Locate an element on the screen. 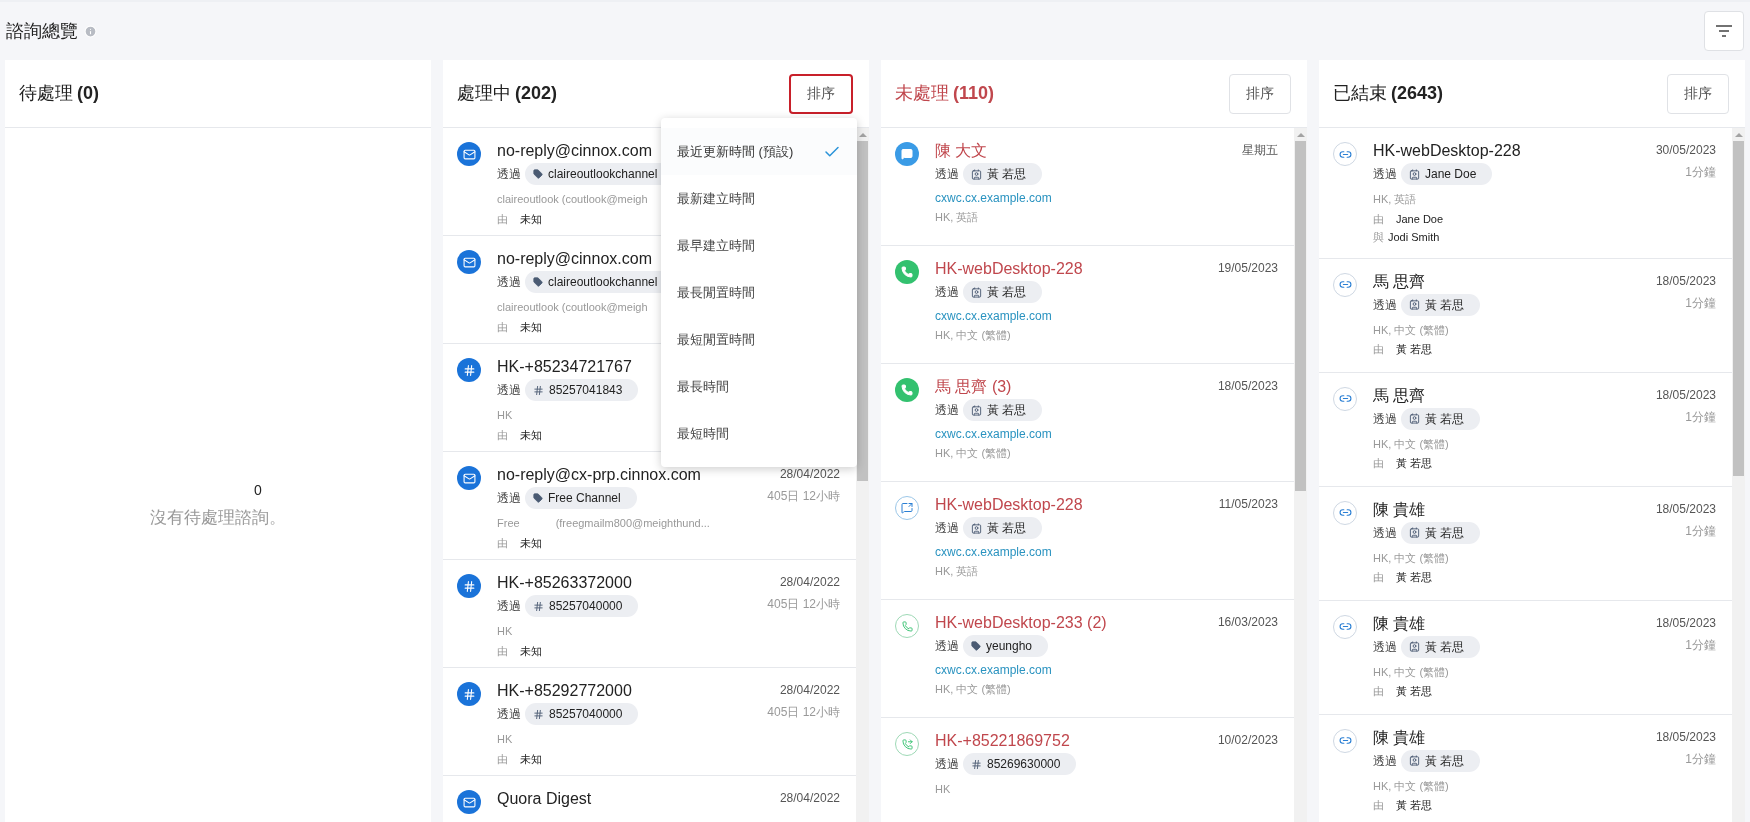 The image size is (1750, 822). column-count: (202) is located at coordinates (536, 93).